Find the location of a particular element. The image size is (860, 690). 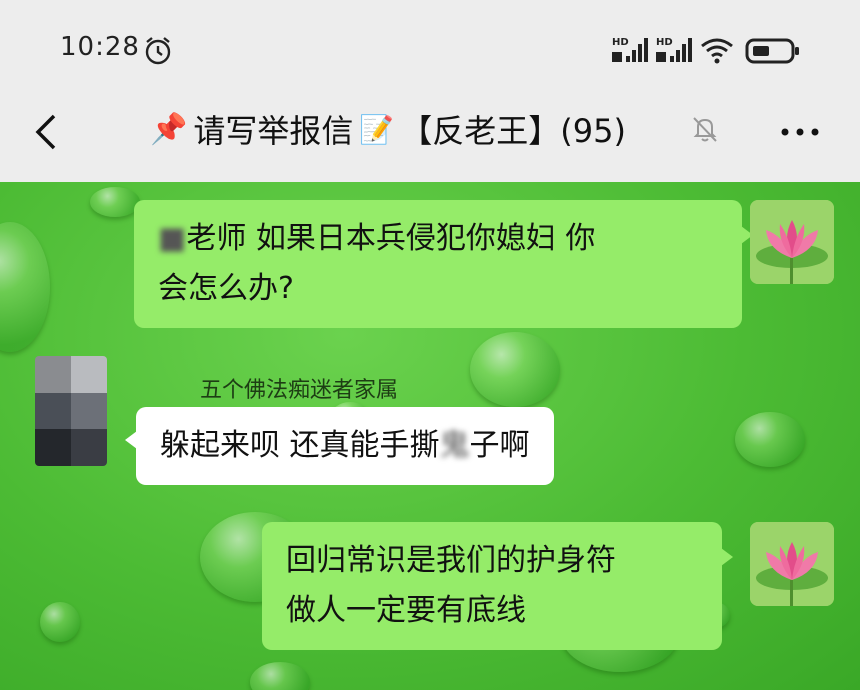

sender-name: 五个佛法痴迷者家属 is located at coordinates (299, 390).